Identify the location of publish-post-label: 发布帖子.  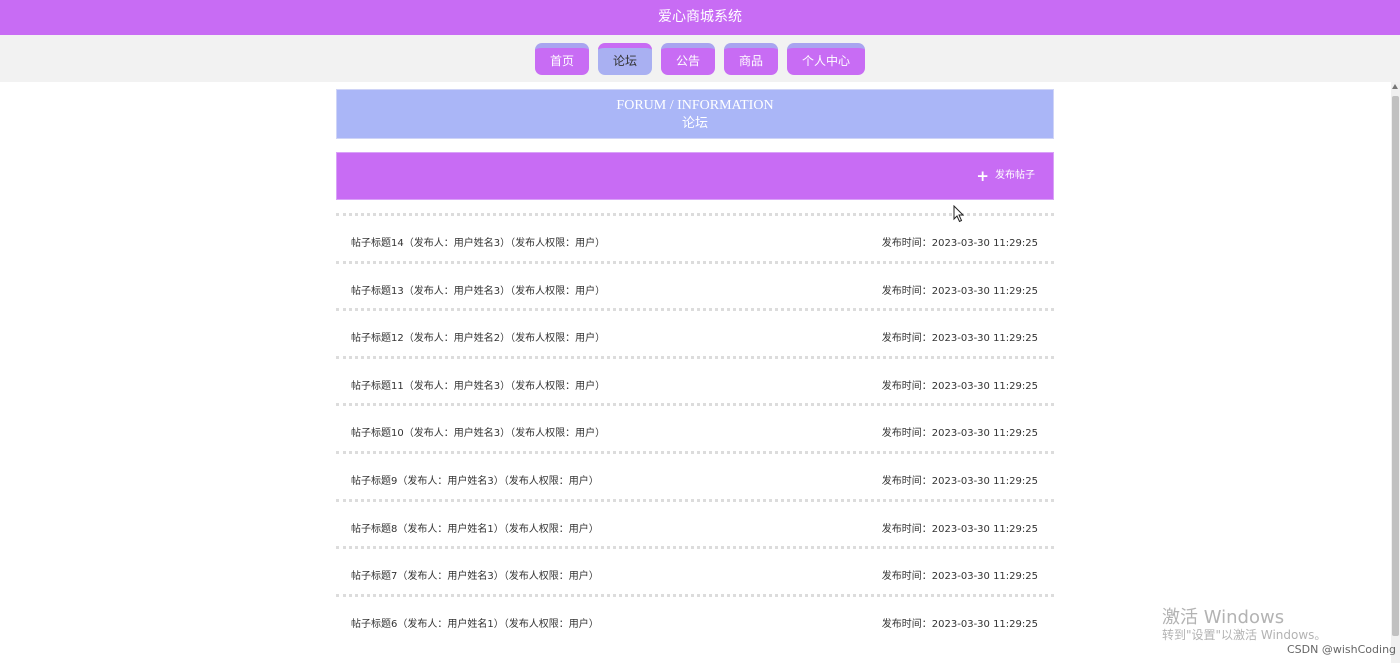
(1015, 175).